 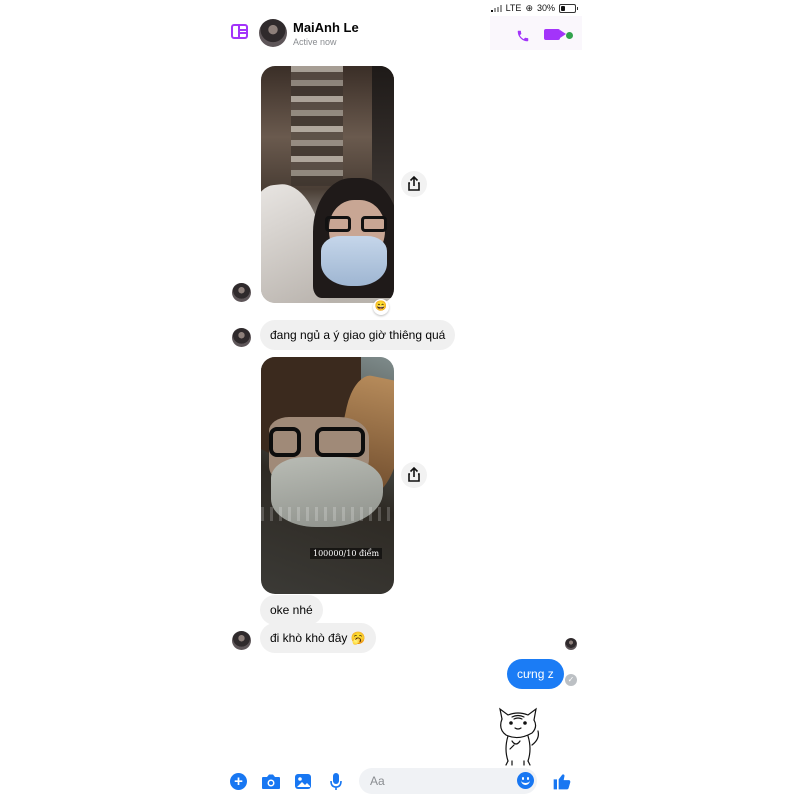 What do you see at coordinates (336, 781) in the screenshot?
I see `microphone-icon` at bounding box center [336, 781].